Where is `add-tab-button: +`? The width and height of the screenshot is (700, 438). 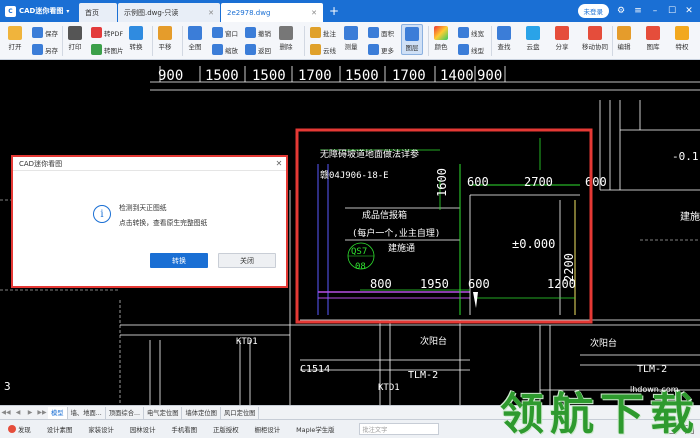 add-tab-button: + is located at coordinates (334, 11).